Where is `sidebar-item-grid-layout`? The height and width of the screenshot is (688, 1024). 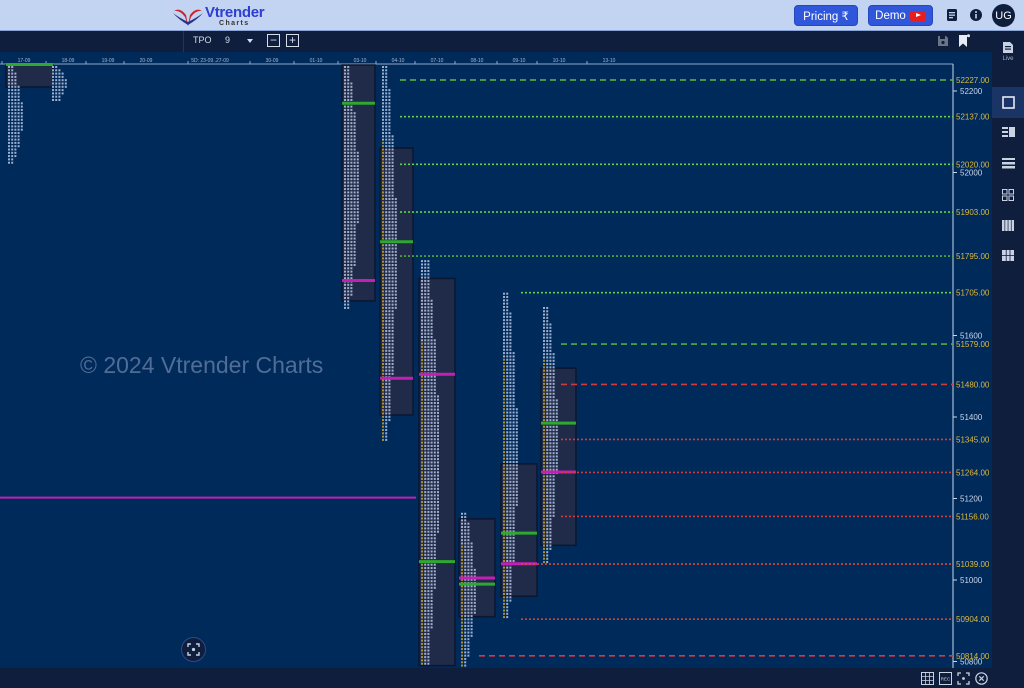 sidebar-item-grid-layout is located at coordinates (1008, 194).